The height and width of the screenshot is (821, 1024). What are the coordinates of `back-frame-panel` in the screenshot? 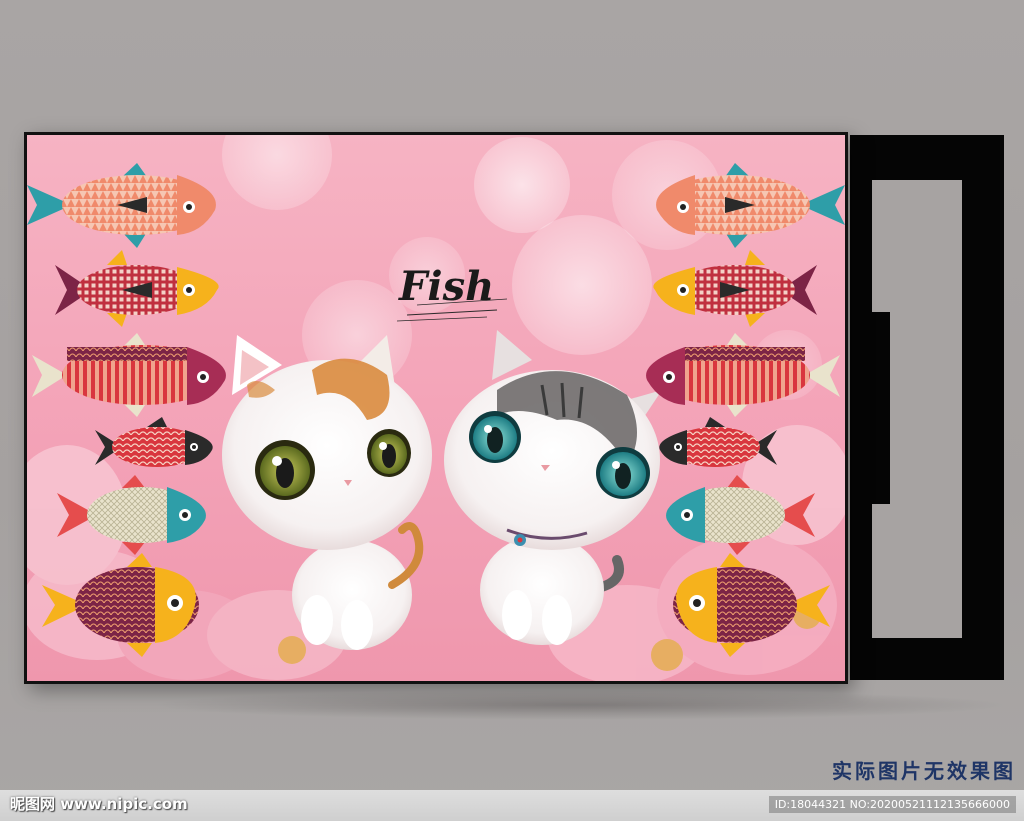 It's located at (870, 408).